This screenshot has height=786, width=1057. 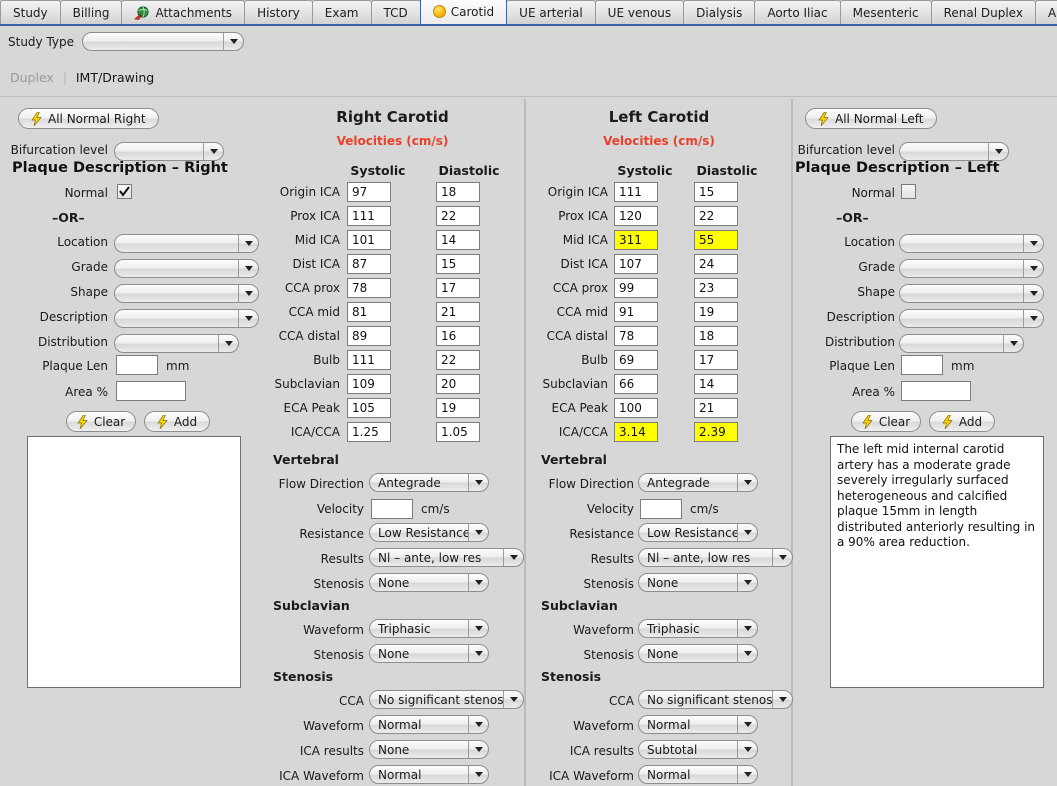 I want to click on systolic-input: 66, so click(x=636, y=384).